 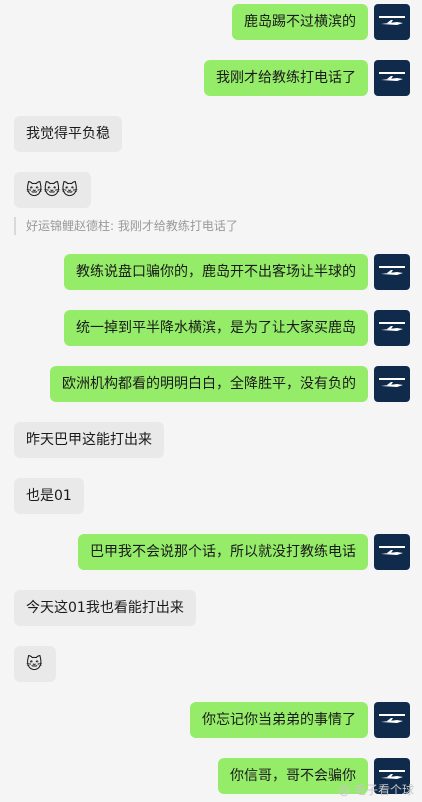 What do you see at coordinates (49, 496) in the screenshot?
I see `incoming-message: 也是01` at bounding box center [49, 496].